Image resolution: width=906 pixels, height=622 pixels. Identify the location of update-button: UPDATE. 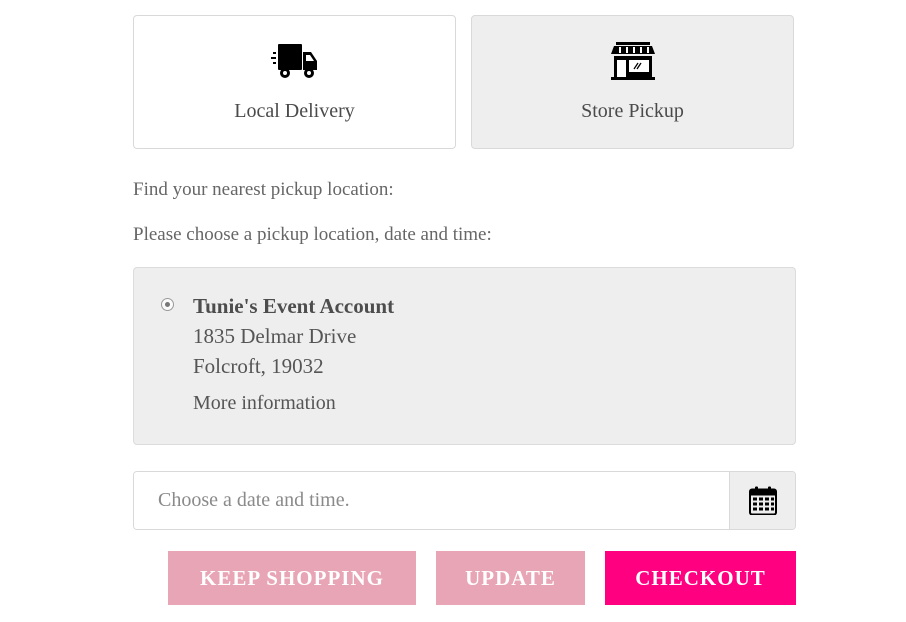
(510, 578).